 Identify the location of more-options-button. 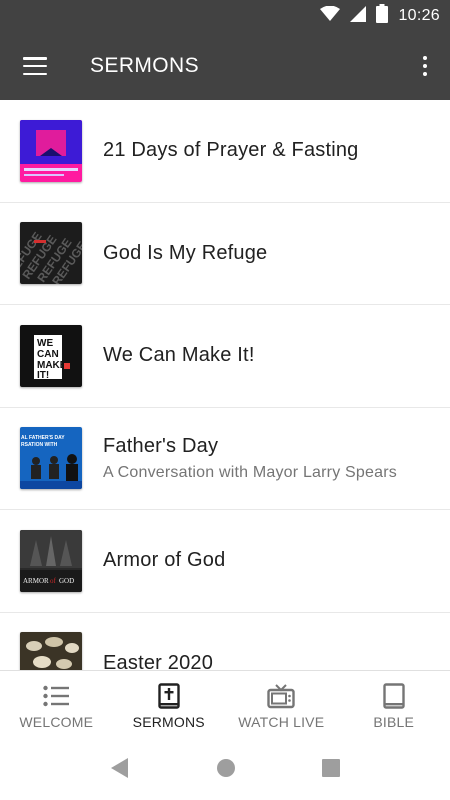
(425, 66).